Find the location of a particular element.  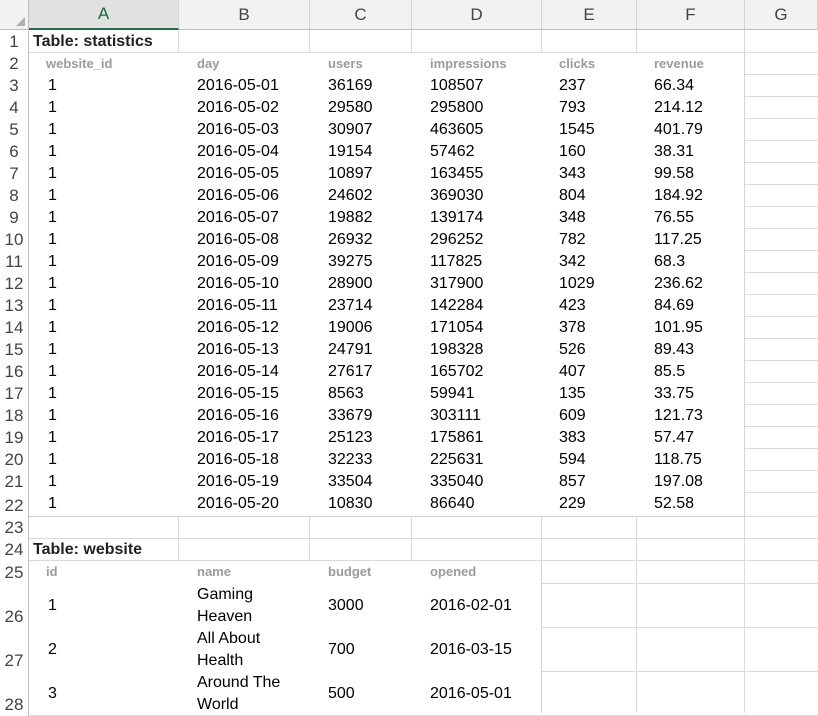

statistics-cell: 793 is located at coordinates (572, 107).